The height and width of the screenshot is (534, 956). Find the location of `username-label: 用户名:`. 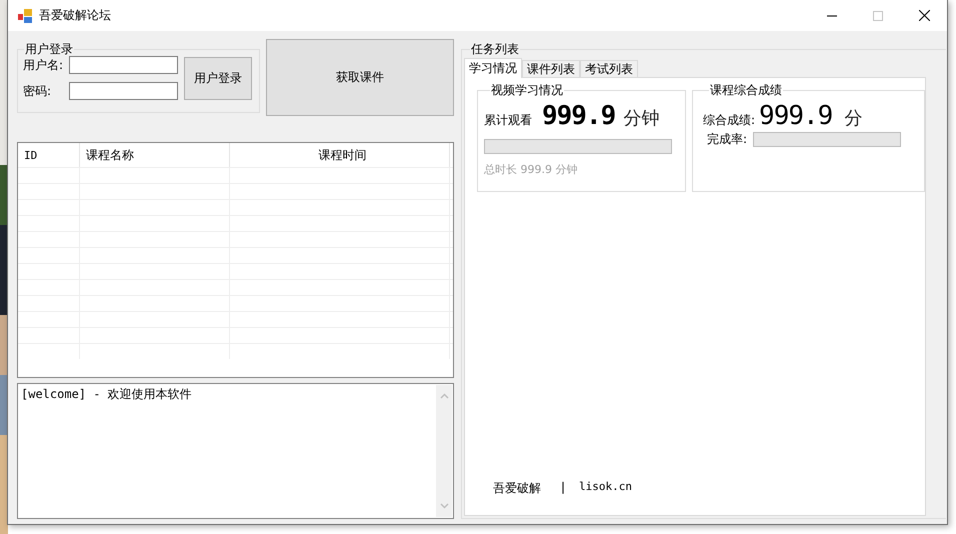

username-label: 用户名: is located at coordinates (43, 65).